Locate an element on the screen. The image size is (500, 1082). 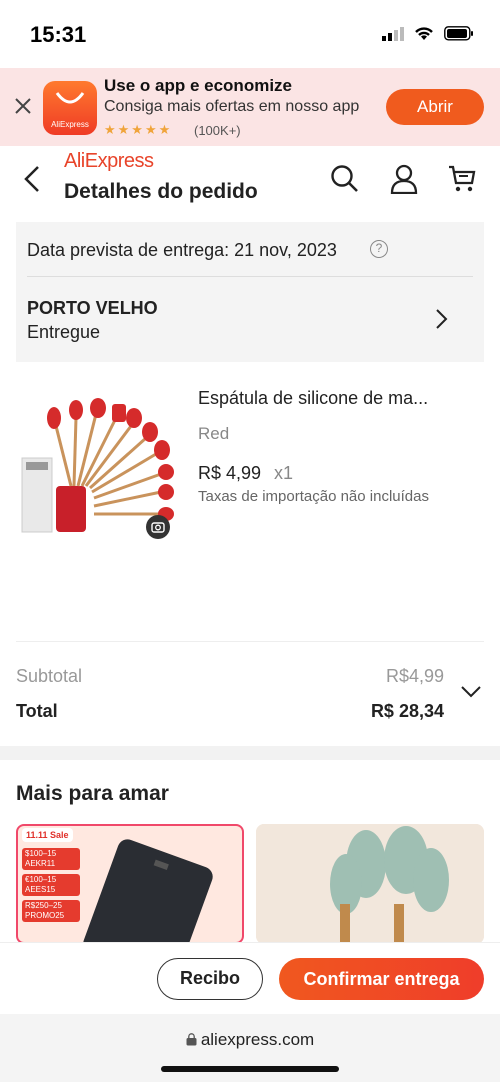
wifi-icon is located at coordinates (424, 33).